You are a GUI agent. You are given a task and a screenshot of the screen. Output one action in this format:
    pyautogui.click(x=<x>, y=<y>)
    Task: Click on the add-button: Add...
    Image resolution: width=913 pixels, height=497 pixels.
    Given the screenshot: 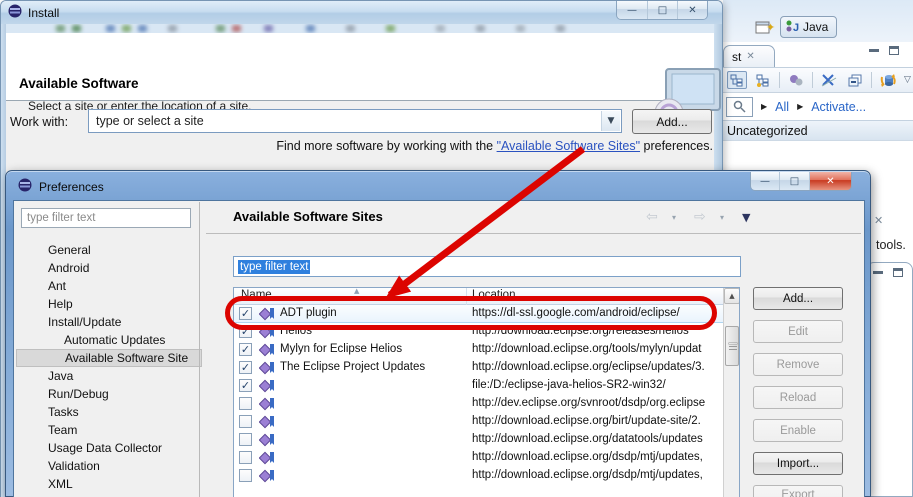 What is the action you would take?
    pyautogui.click(x=798, y=298)
    